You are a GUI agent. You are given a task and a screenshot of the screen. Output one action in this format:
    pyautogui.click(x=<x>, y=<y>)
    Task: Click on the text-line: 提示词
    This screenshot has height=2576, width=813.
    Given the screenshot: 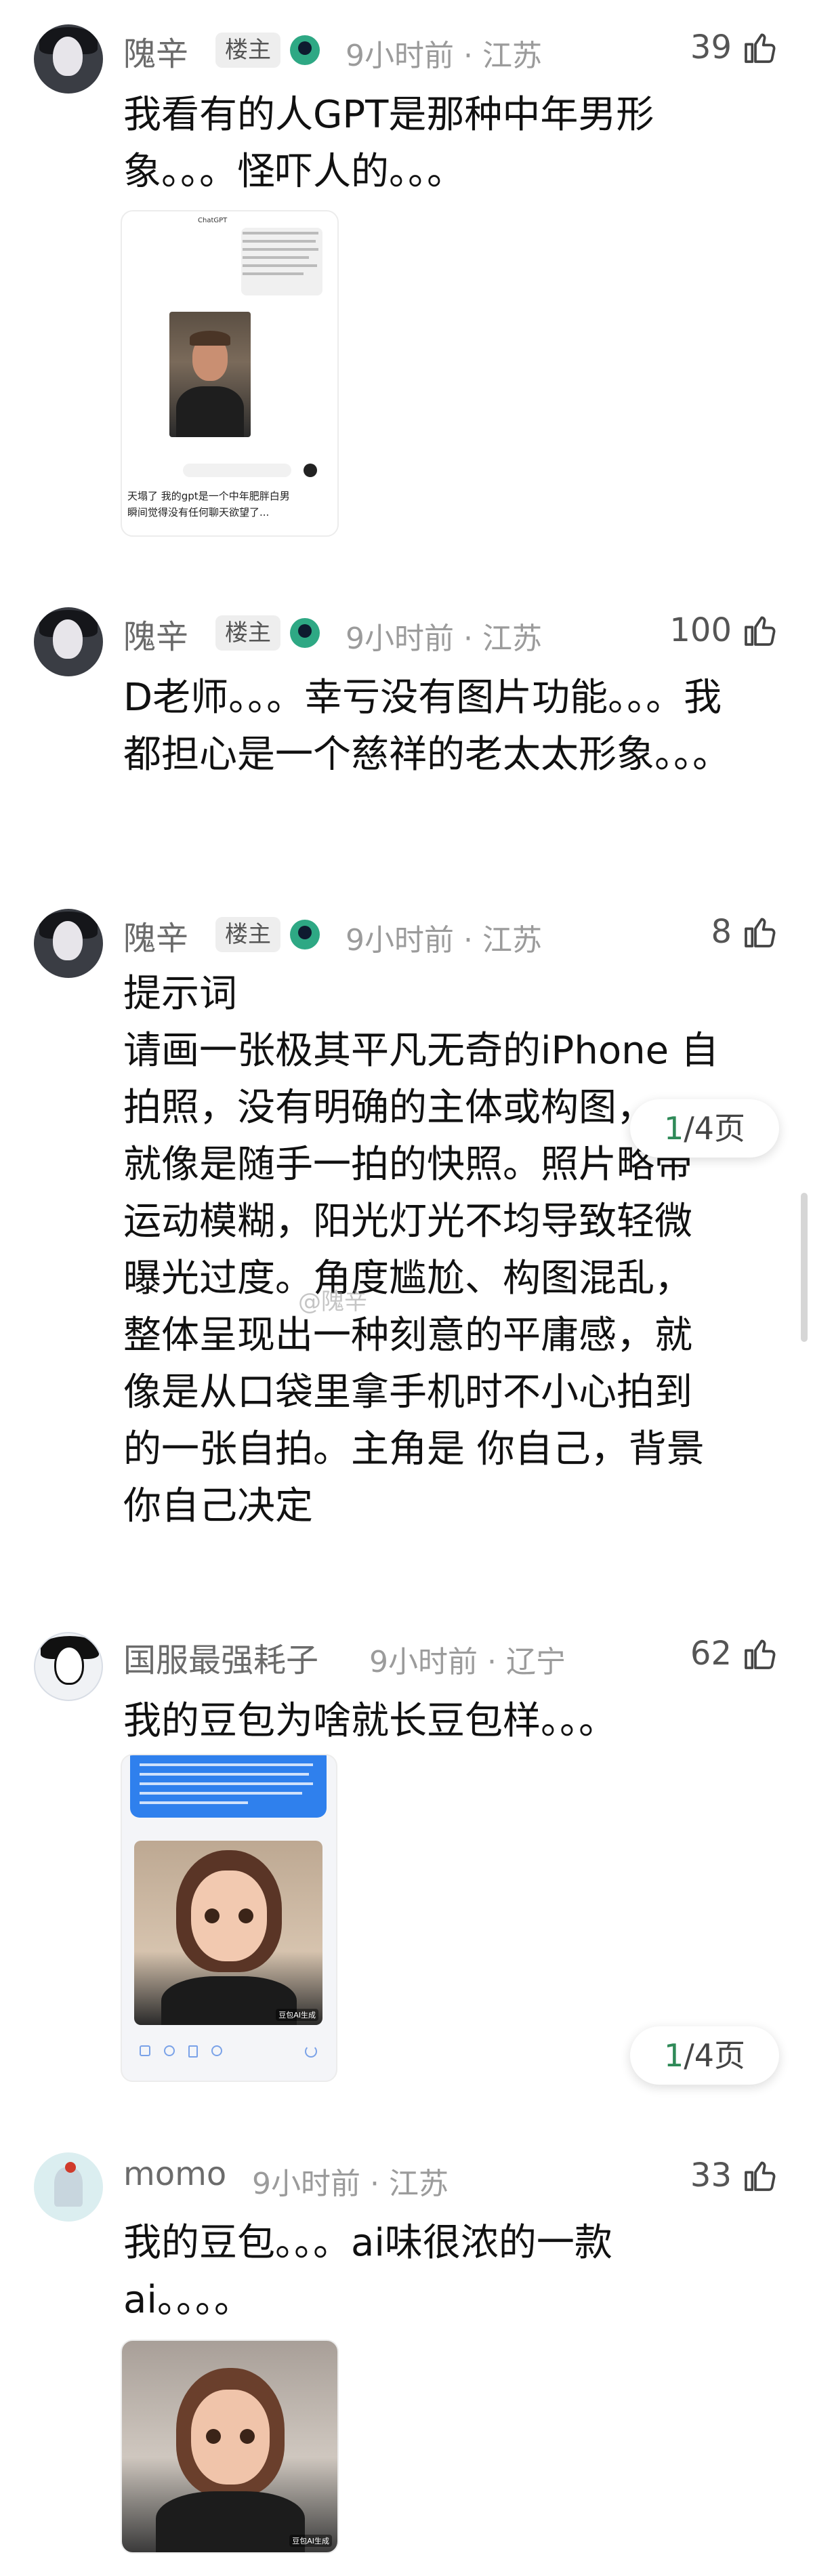 What is the action you would take?
    pyautogui.click(x=180, y=994)
    